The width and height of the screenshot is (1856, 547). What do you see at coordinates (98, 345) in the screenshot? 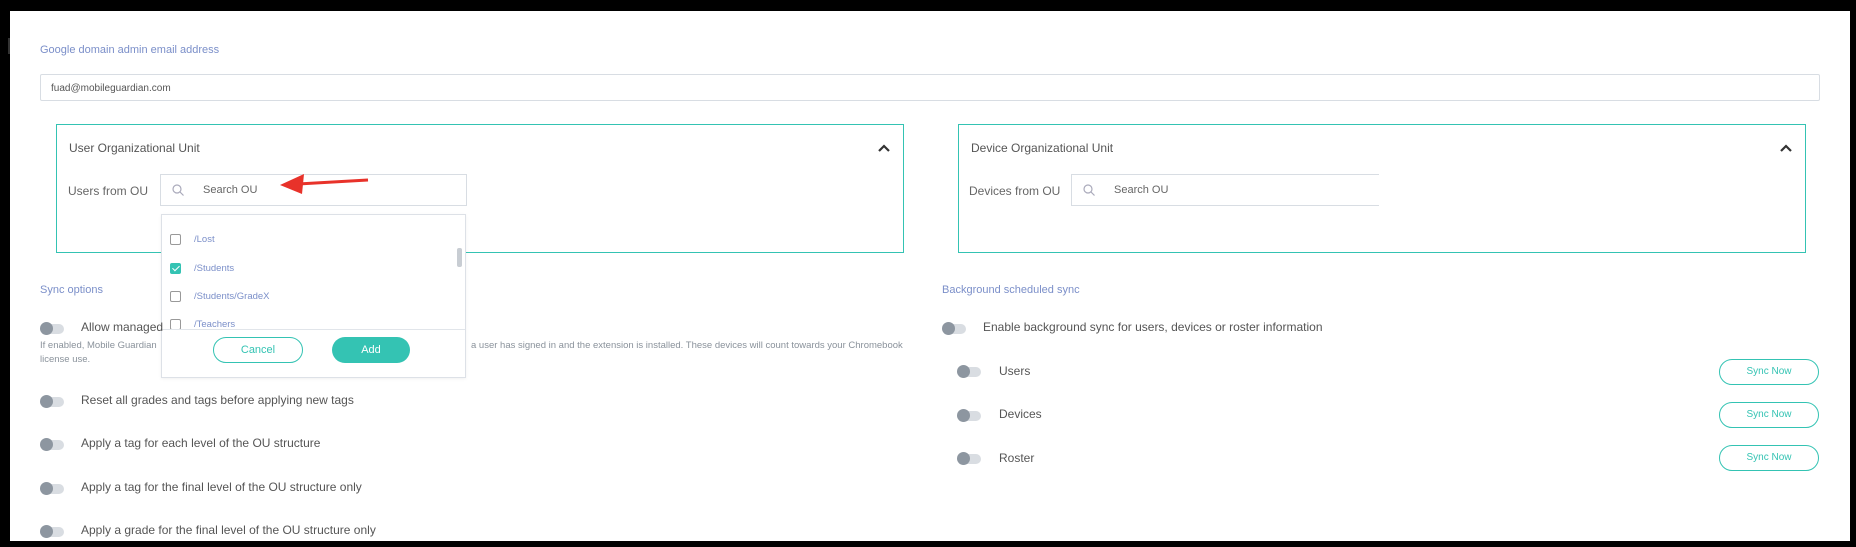
I see `allow-managed-description-left: If enabled, Mobile Guardian` at bounding box center [98, 345].